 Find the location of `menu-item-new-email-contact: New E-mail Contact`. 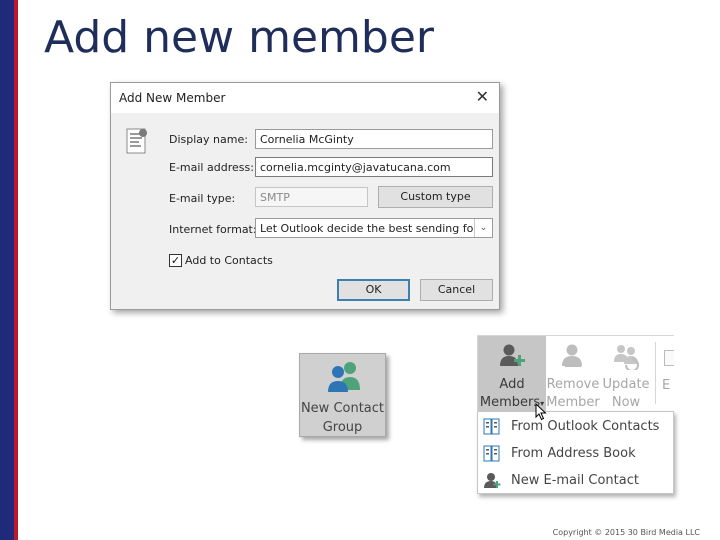

menu-item-new-email-contact: New E-mail Contact is located at coordinates (575, 481).